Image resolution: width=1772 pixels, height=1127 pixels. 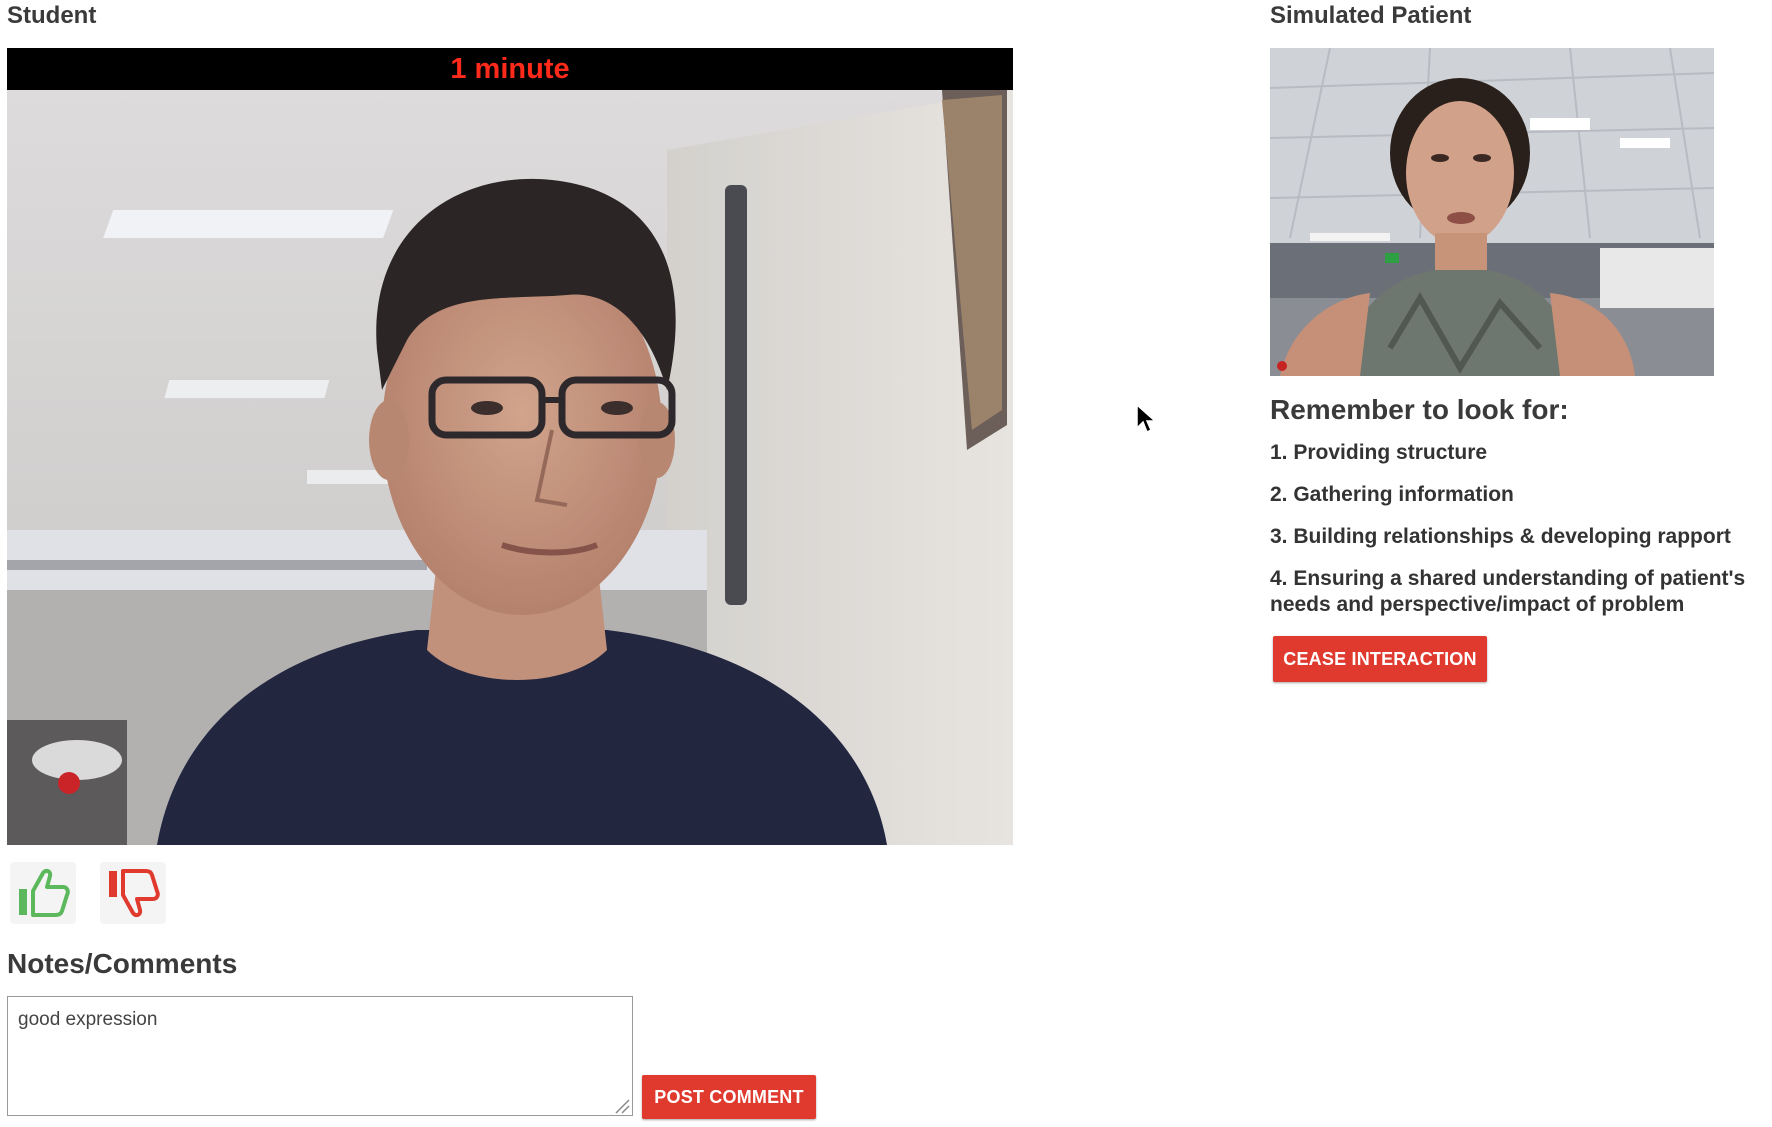 I want to click on thumbs-up-icon, so click(x=44, y=892).